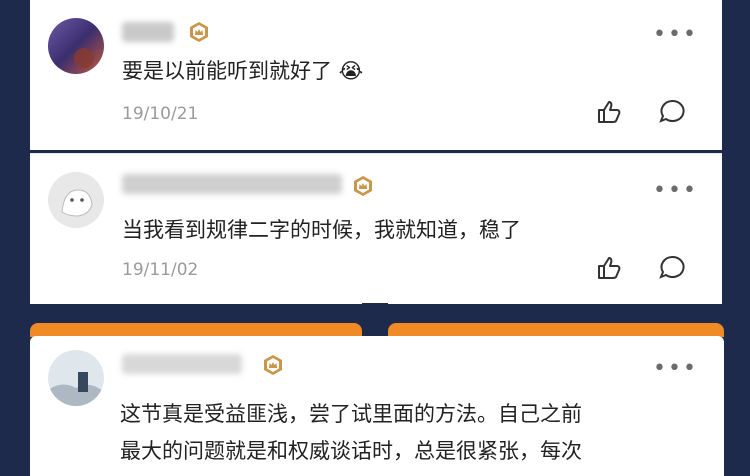  Describe the element at coordinates (160, 270) in the screenshot. I see `comment-date: 19/11/02` at that location.